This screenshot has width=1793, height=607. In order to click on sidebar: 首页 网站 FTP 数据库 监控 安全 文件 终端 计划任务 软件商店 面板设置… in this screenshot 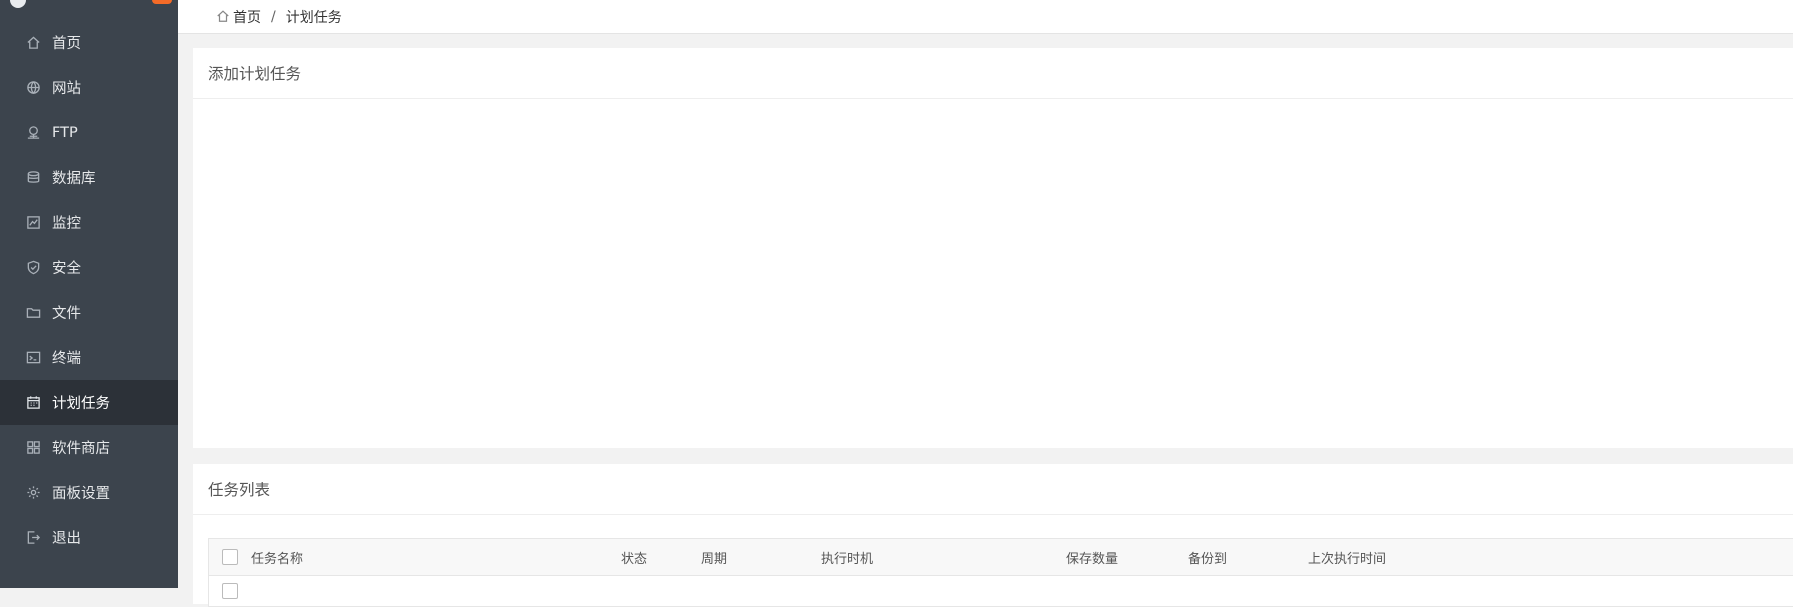, I will do `click(89, 294)`.